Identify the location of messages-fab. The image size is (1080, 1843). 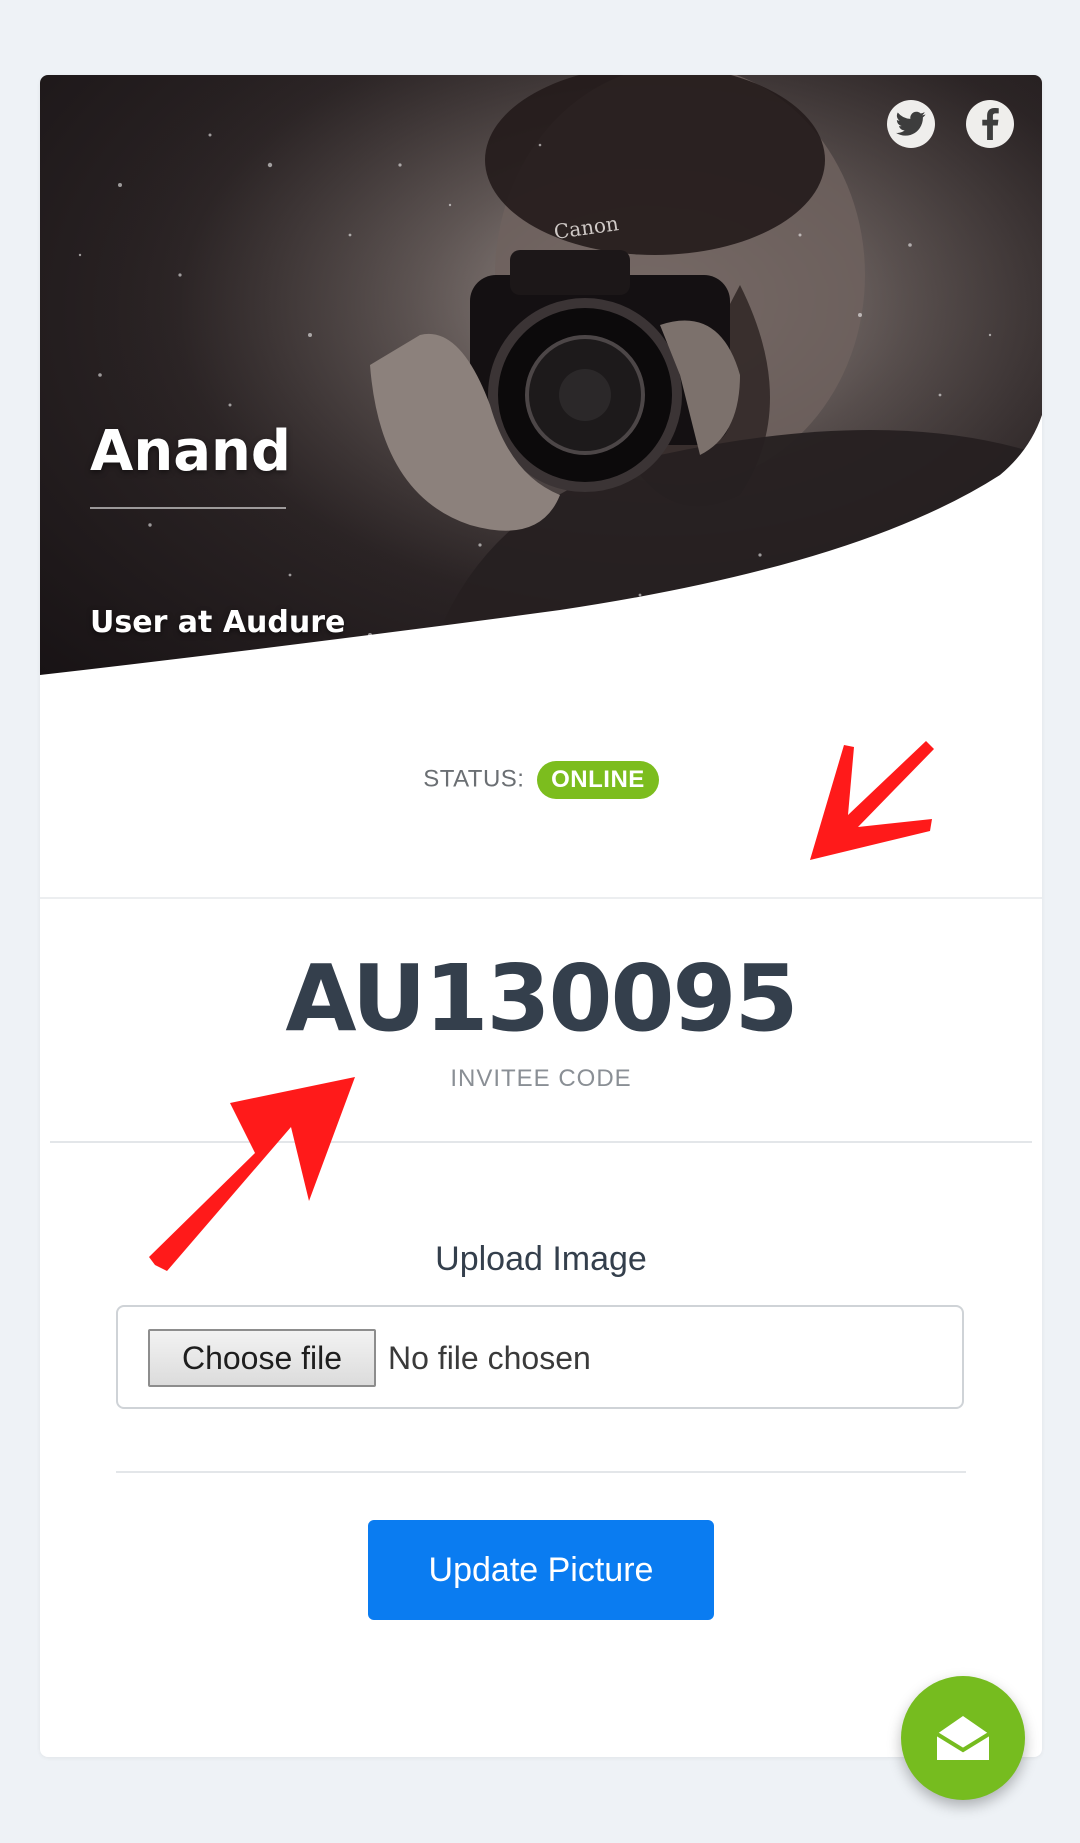
(963, 1738).